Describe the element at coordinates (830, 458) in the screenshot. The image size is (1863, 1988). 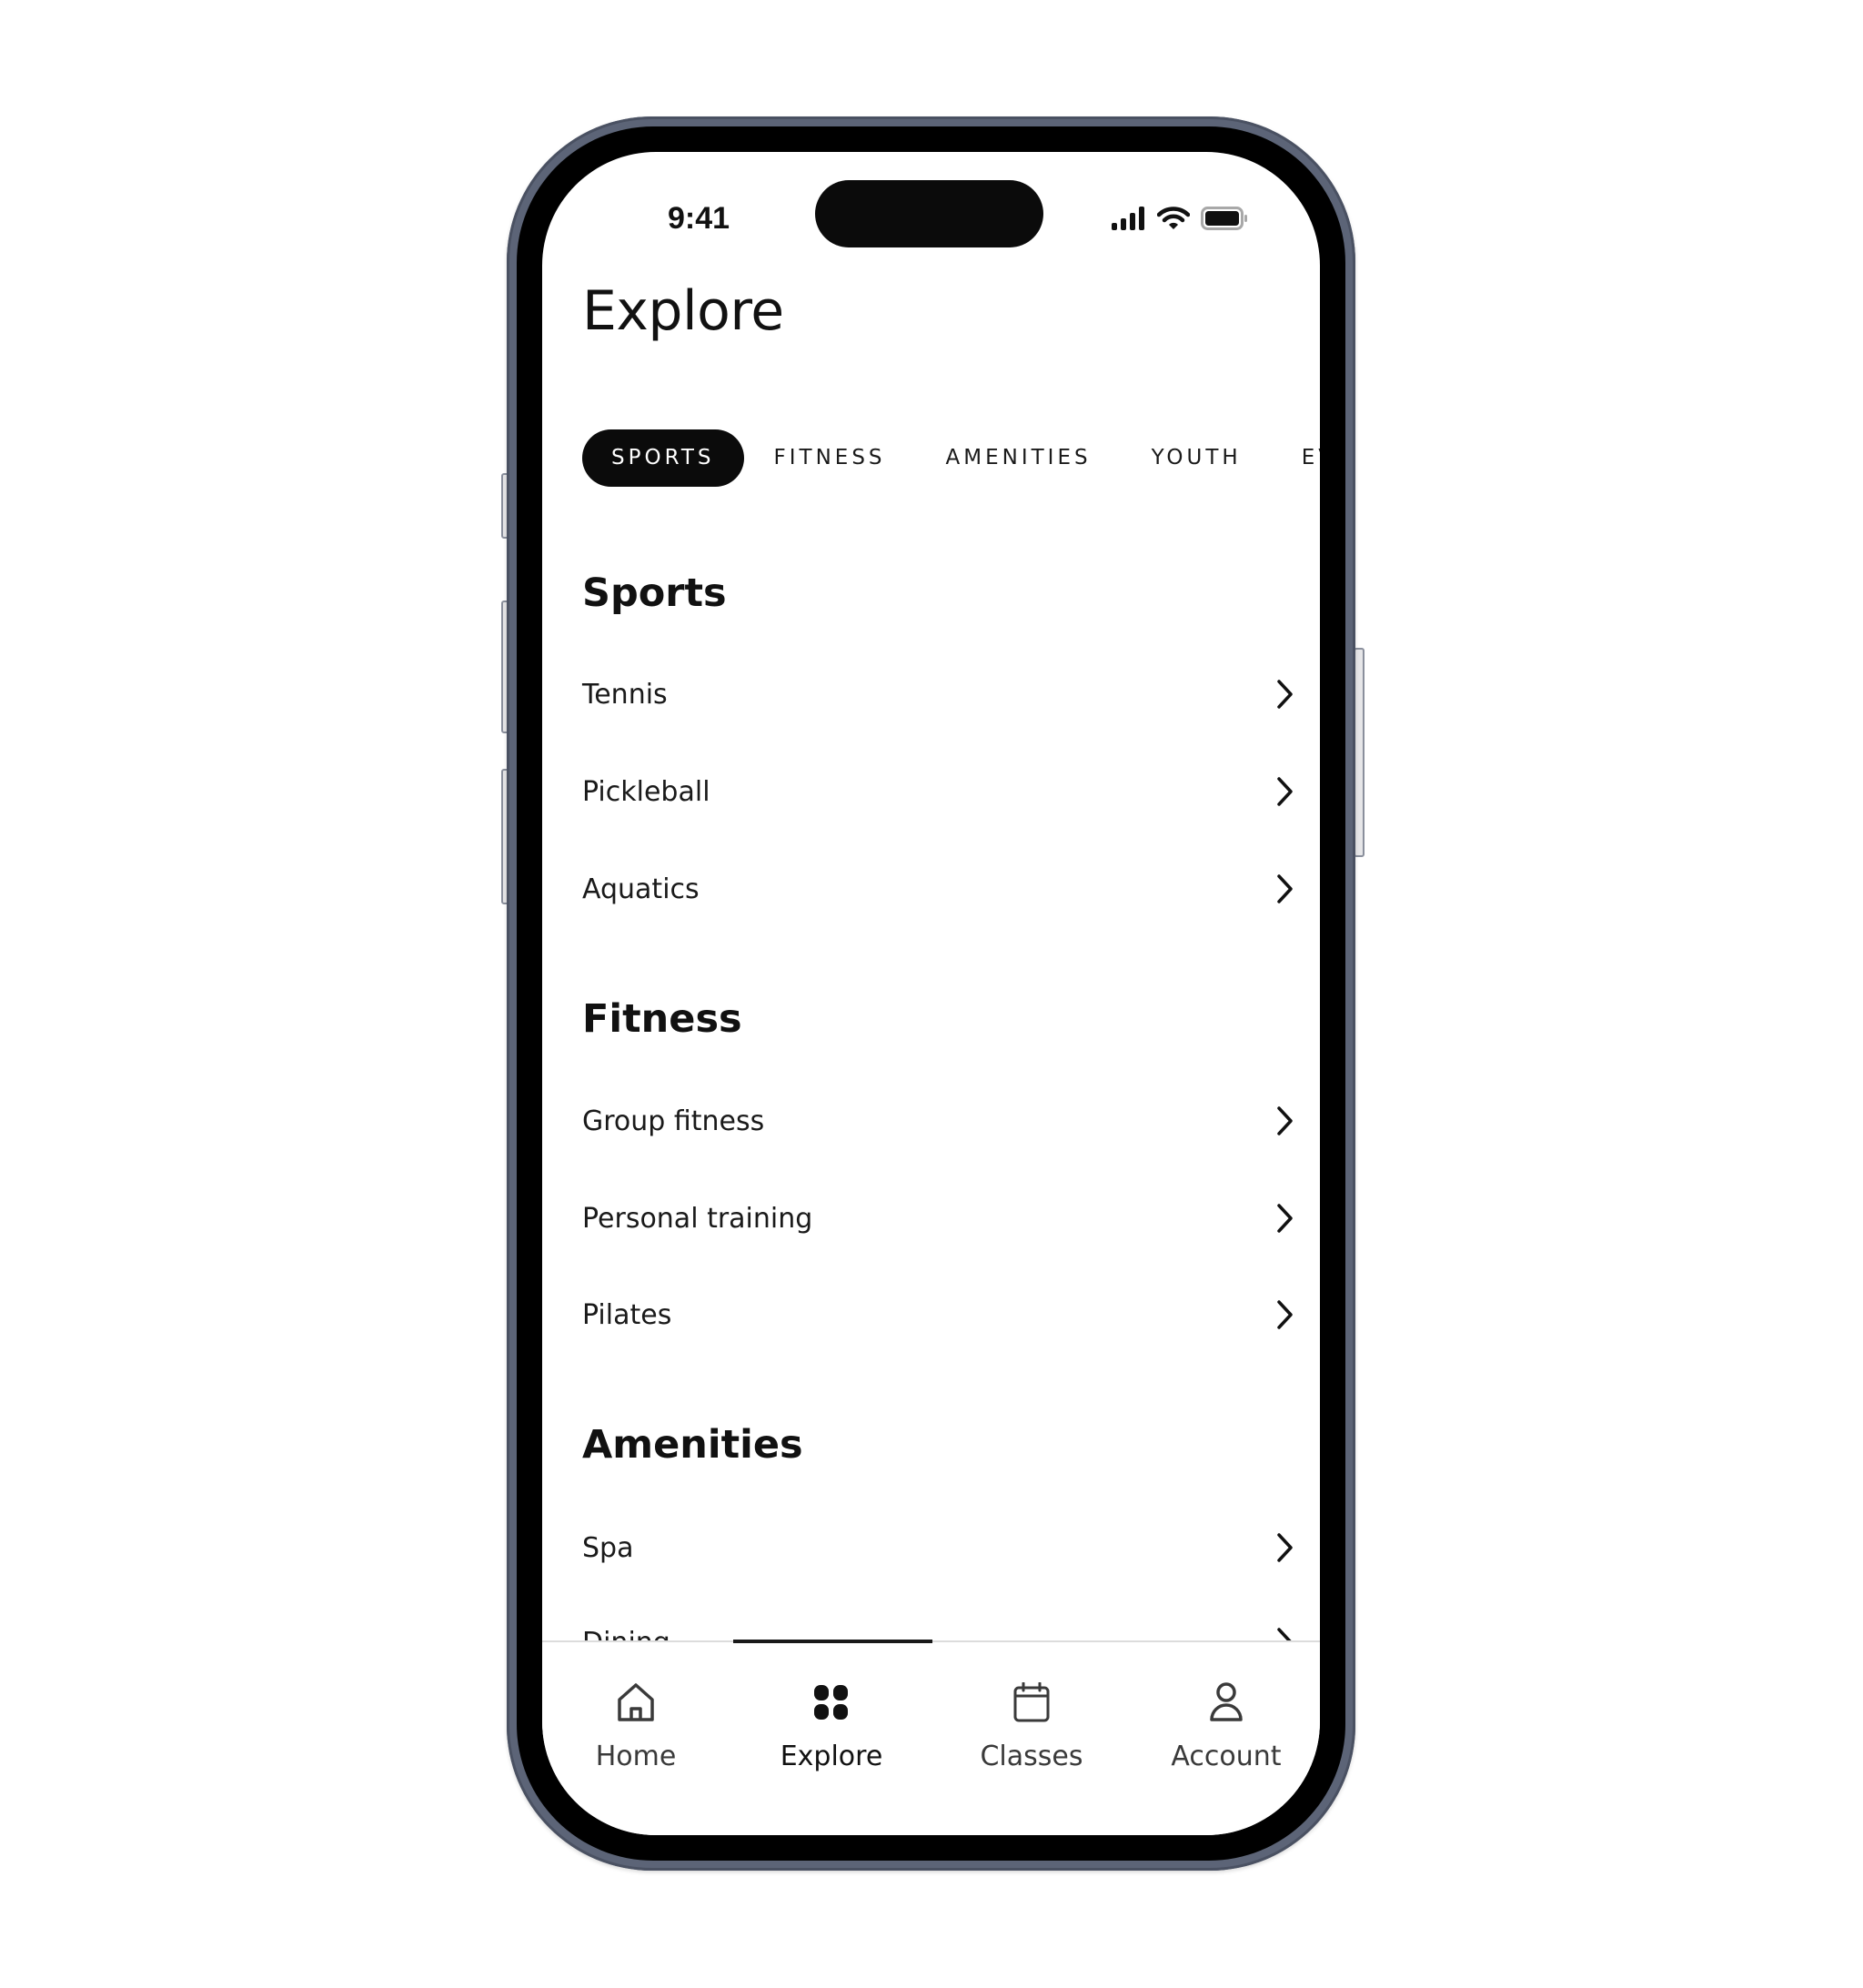
I see `tab-fitness: FITNESS` at that location.